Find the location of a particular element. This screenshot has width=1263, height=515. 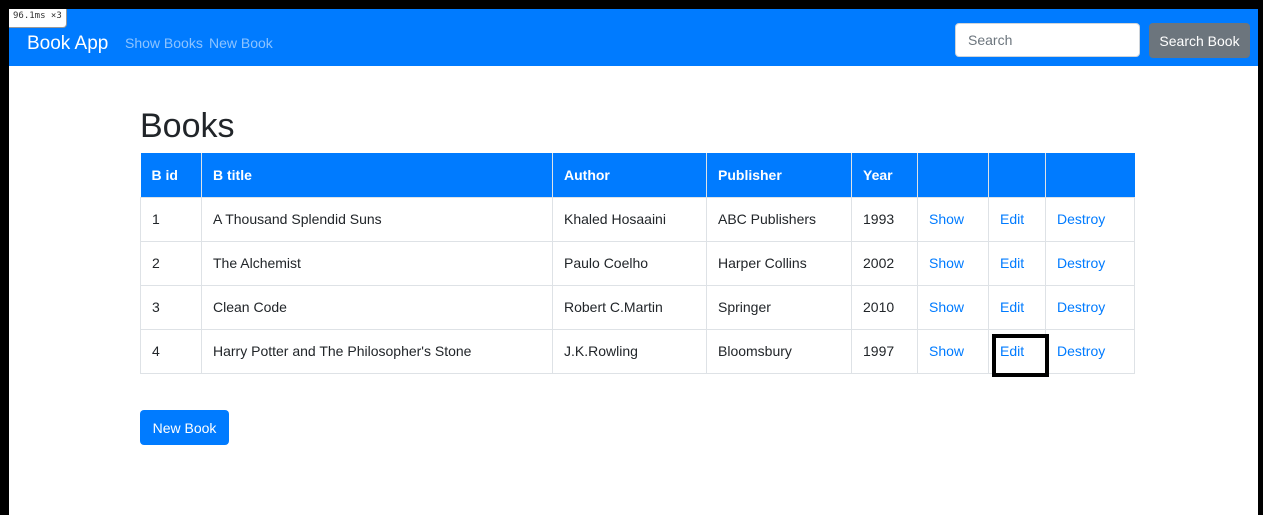

search-input is located at coordinates (1047, 40).